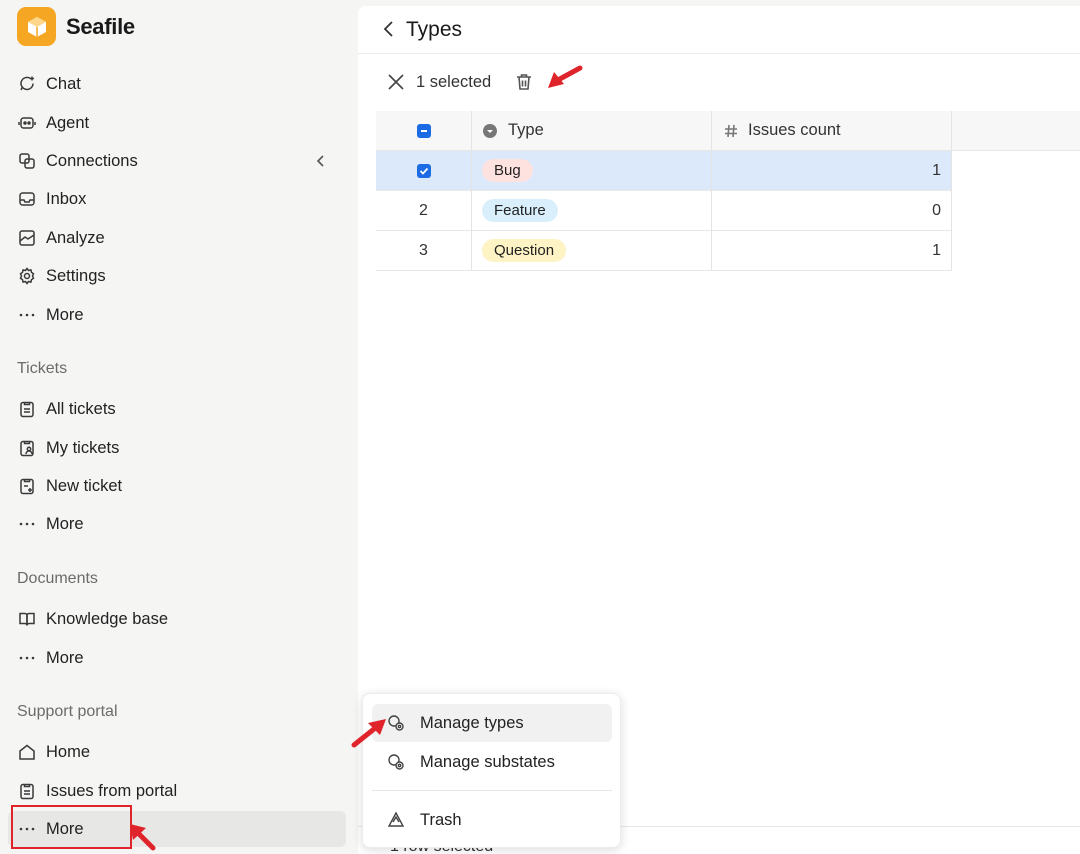 The height and width of the screenshot is (854, 1080). I want to click on inbox-icon, so click(27, 199).